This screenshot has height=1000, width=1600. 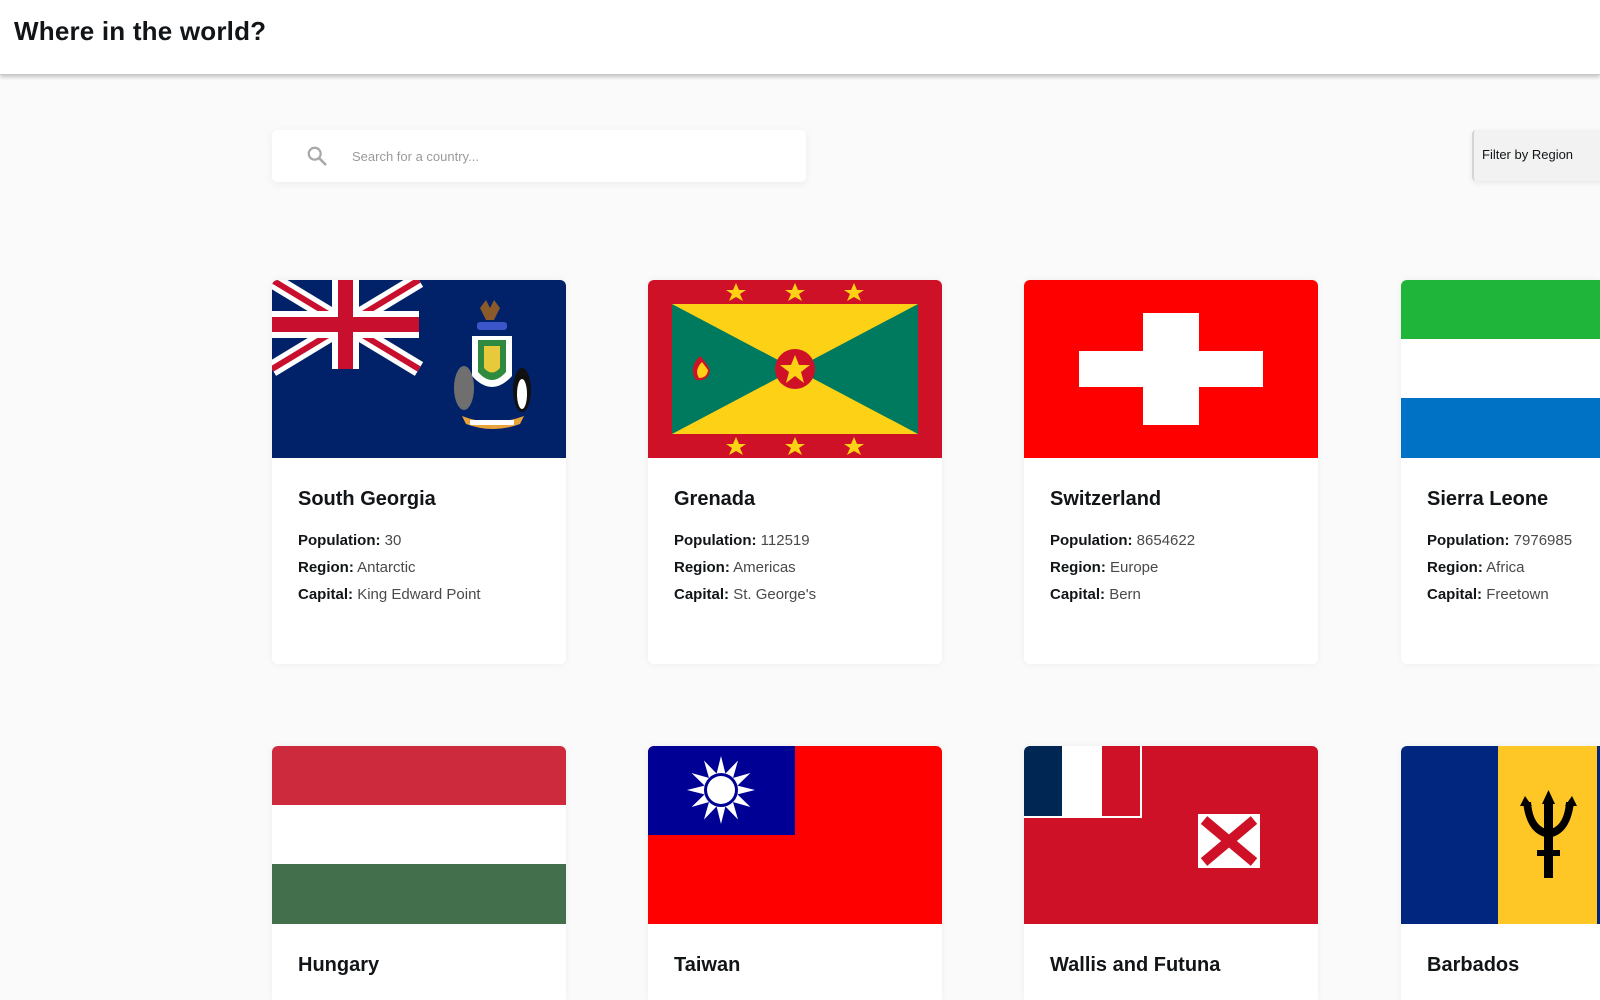 What do you see at coordinates (1123, 540) in the screenshot?
I see `country-population: Population: 8654622` at bounding box center [1123, 540].